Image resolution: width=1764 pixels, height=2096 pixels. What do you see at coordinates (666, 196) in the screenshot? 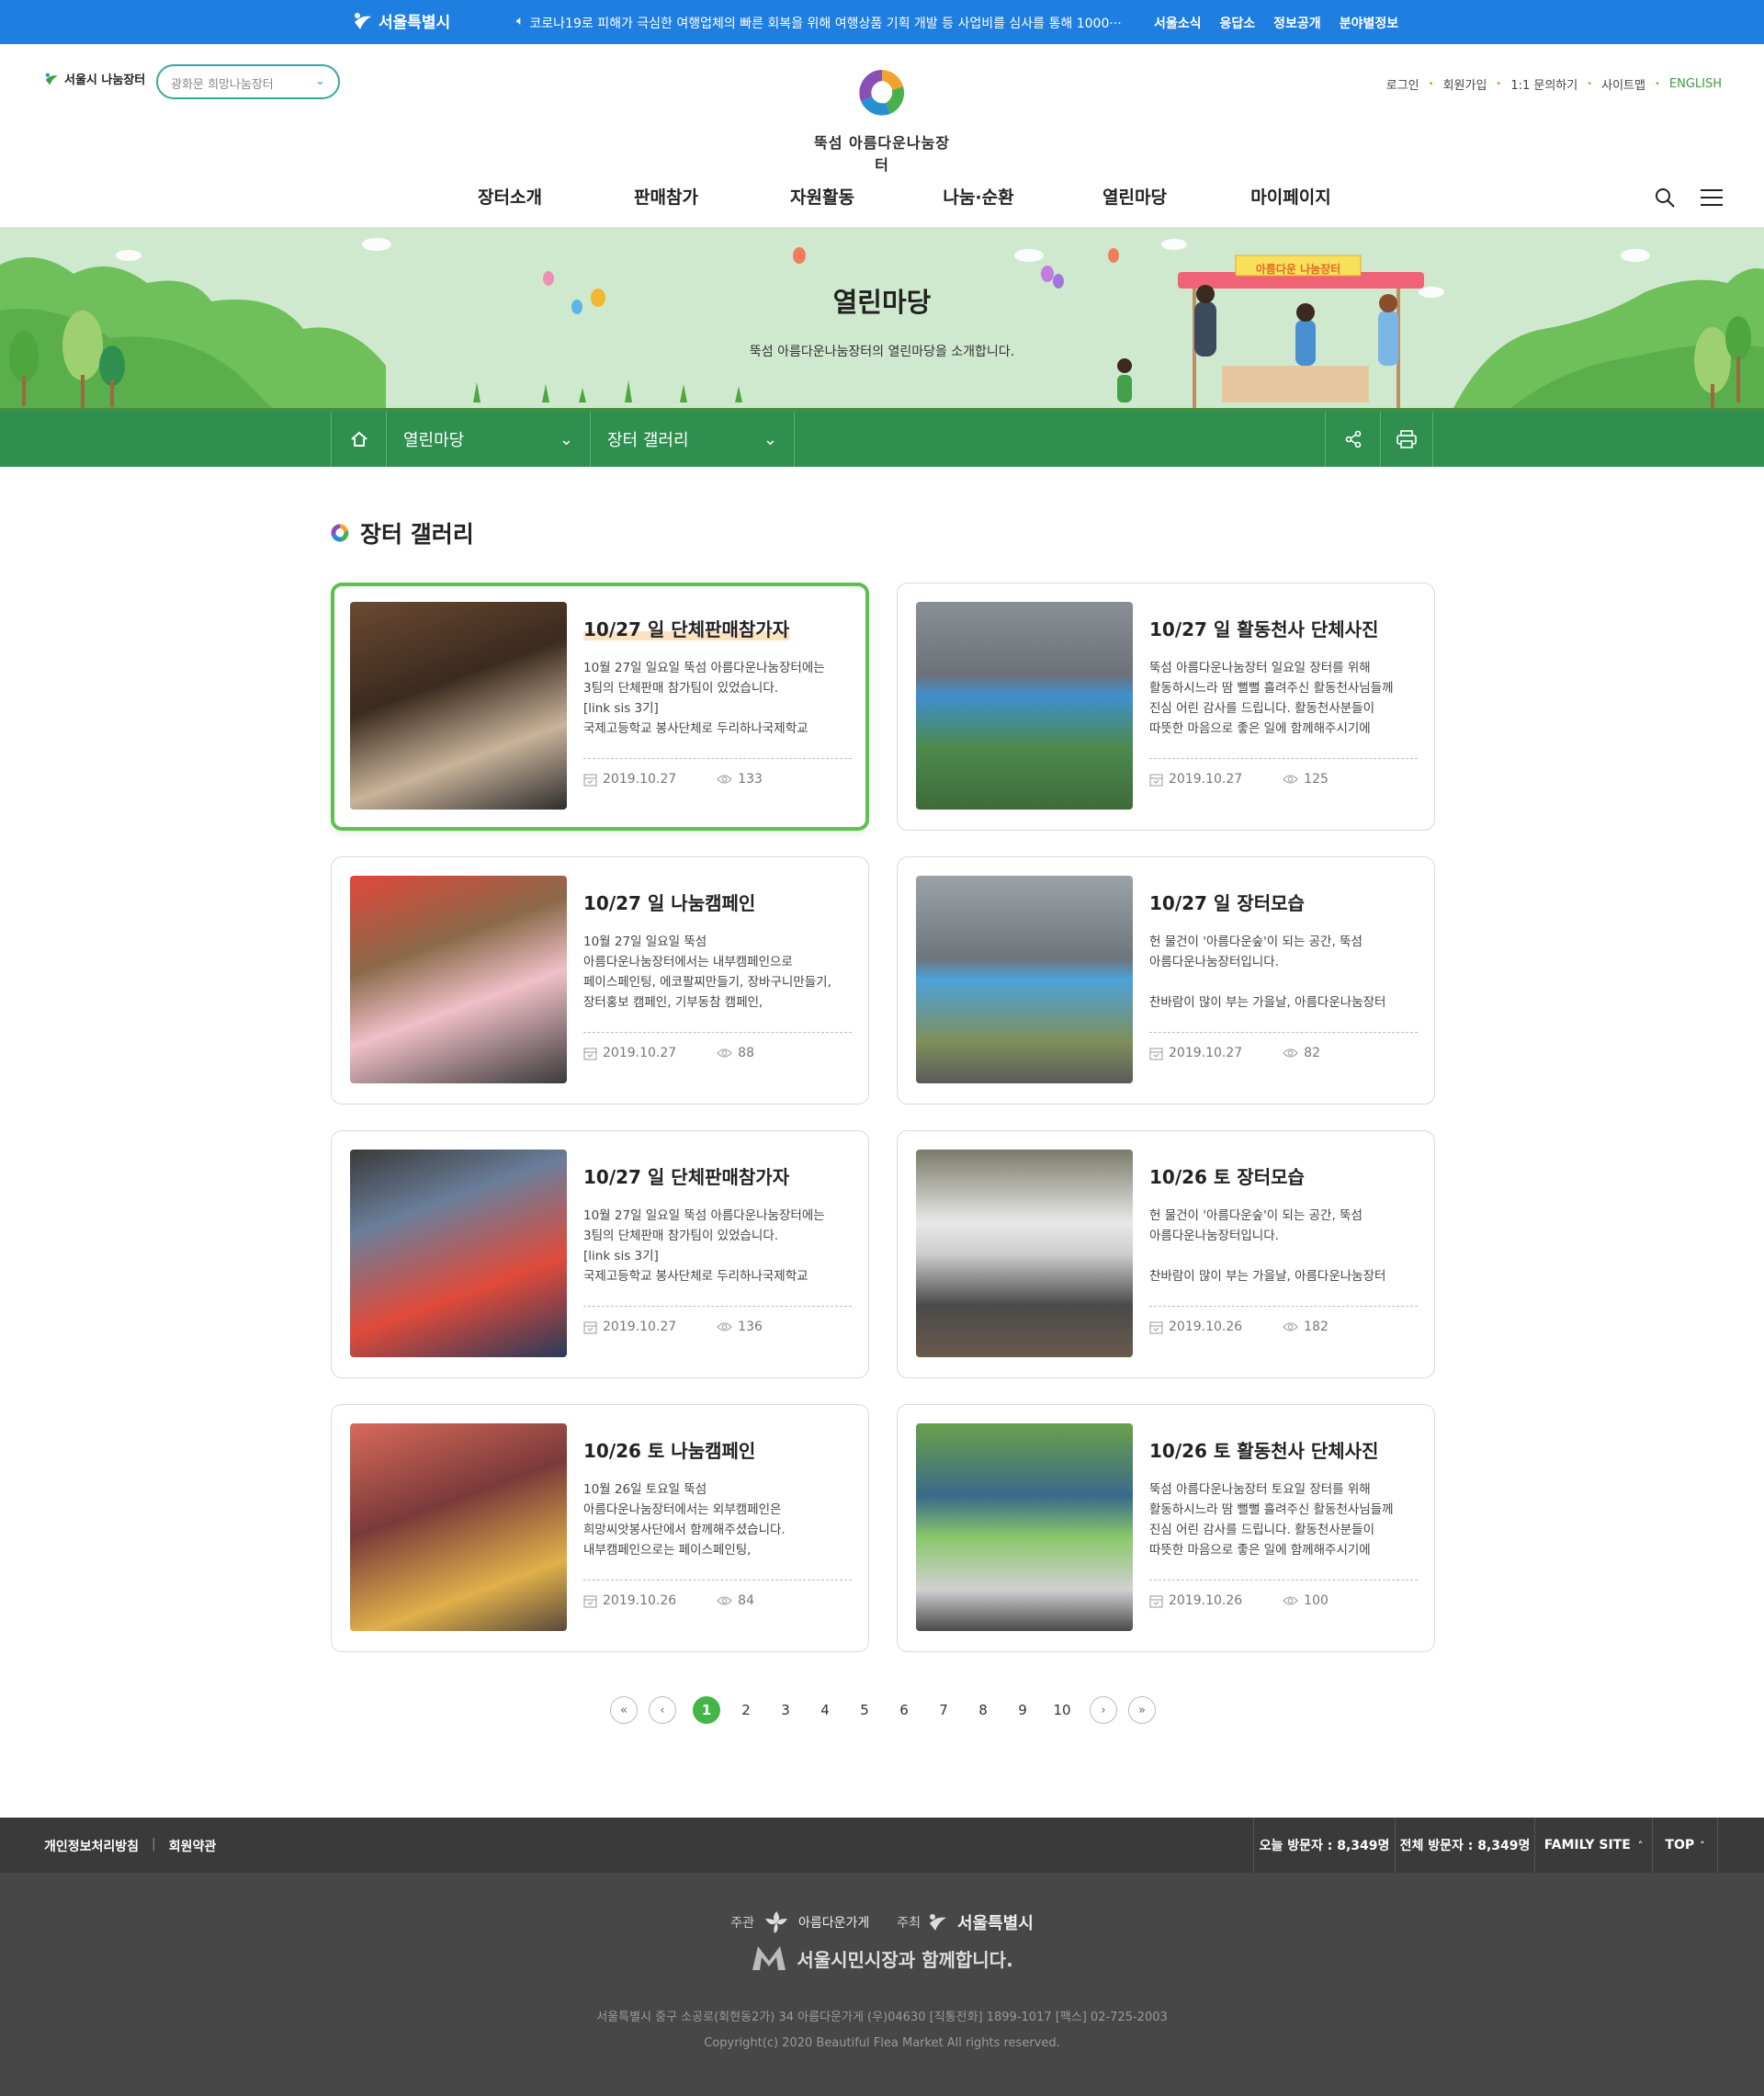
I see `nav-item-sell: 판매참가` at bounding box center [666, 196].